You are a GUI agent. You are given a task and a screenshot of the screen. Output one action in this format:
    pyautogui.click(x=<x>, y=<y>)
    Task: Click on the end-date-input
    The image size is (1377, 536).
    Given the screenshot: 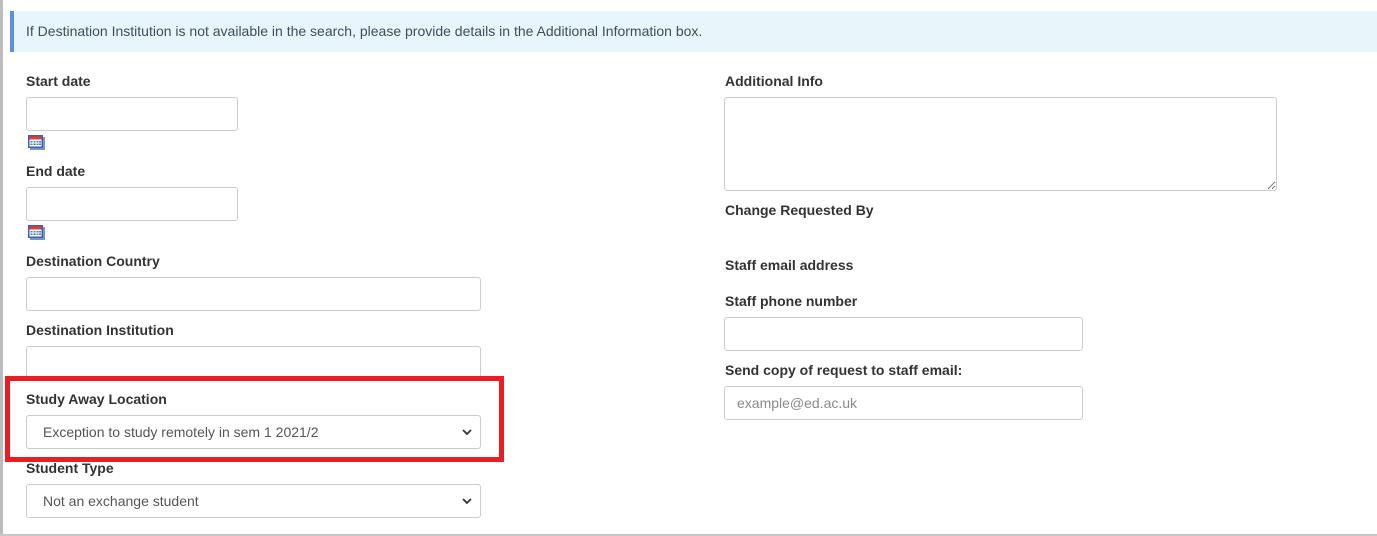 What is the action you would take?
    pyautogui.click(x=132, y=204)
    